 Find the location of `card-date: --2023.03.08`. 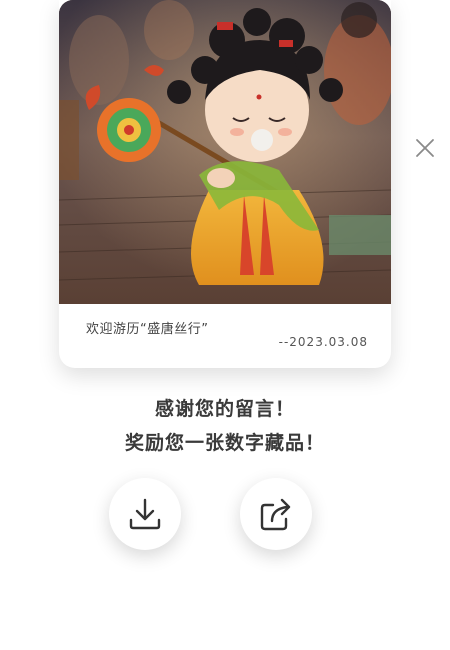

card-date: --2023.03.08 is located at coordinates (323, 342).